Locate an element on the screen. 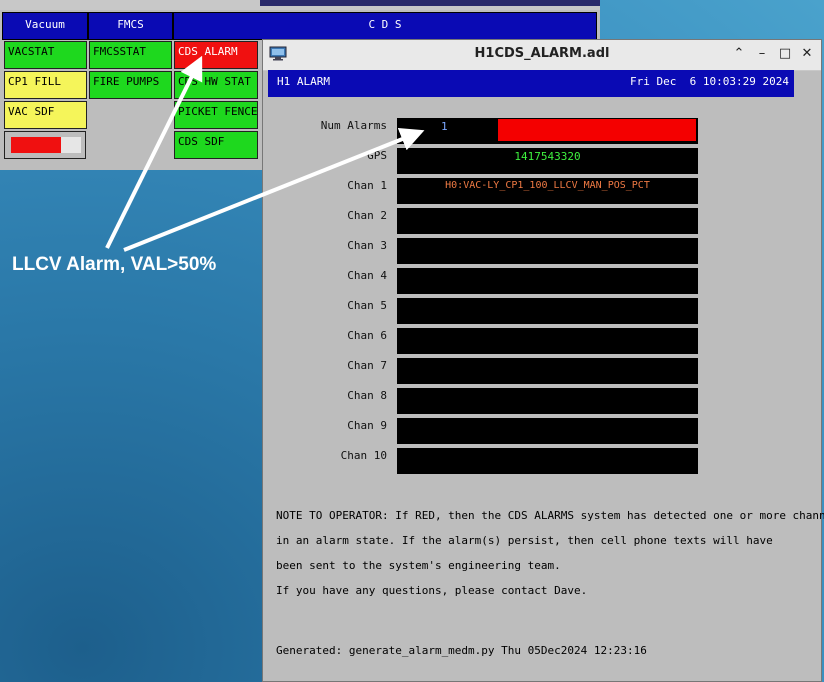 Image resolution: width=824 pixels, height=682 pixels. picket-fence-button: PICKET FENCE is located at coordinates (216, 115).